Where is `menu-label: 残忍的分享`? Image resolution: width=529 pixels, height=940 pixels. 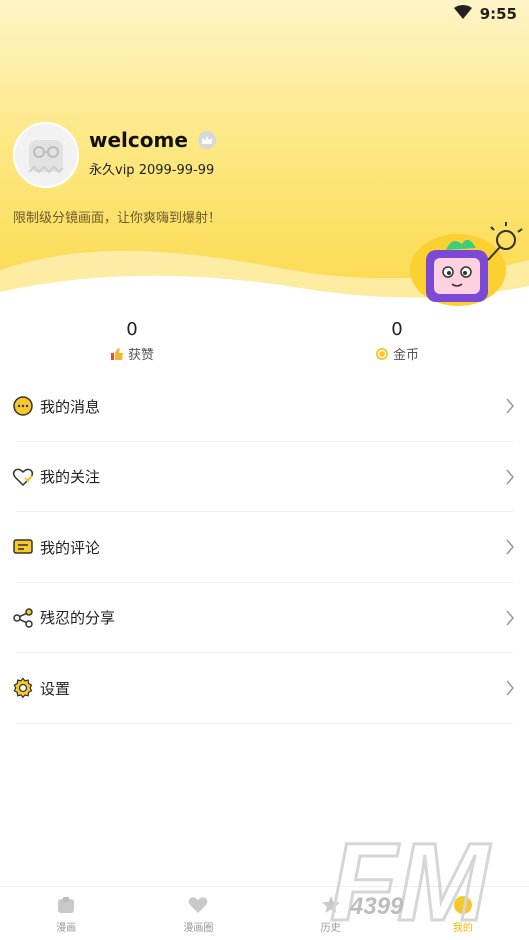
menu-label: 残忍的分享 is located at coordinates (78, 618).